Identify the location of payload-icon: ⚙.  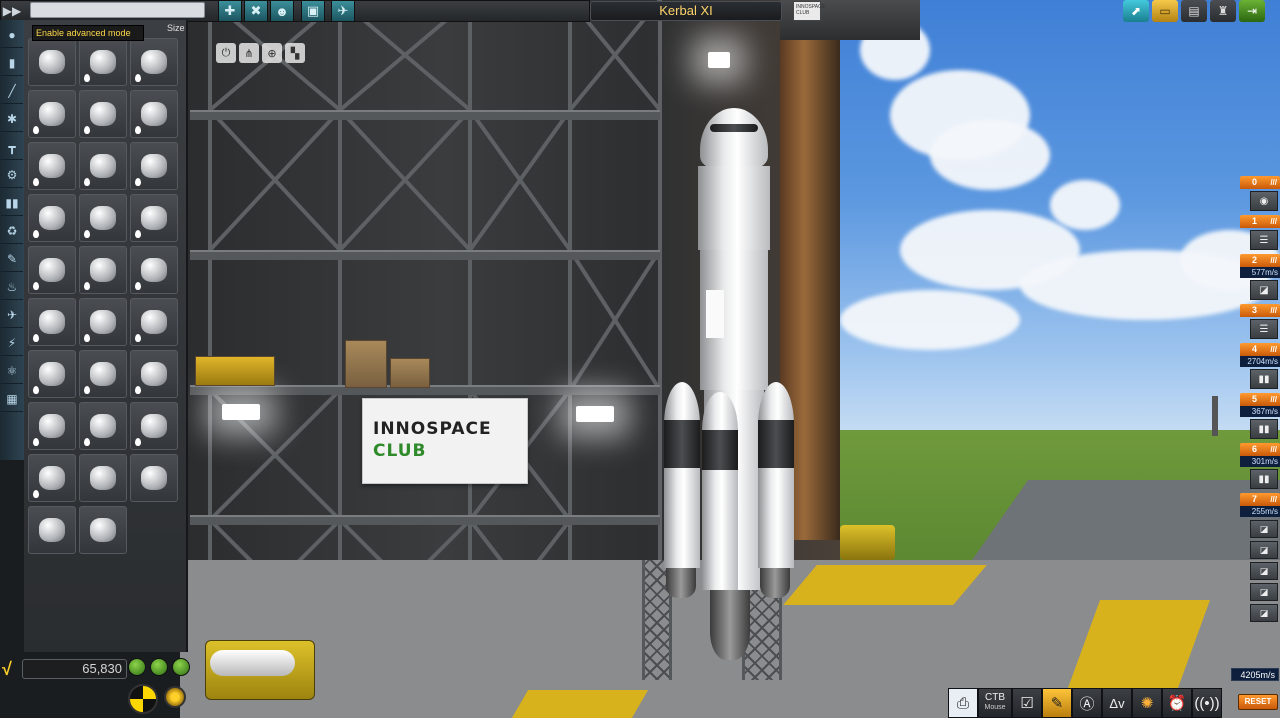
(12, 175).